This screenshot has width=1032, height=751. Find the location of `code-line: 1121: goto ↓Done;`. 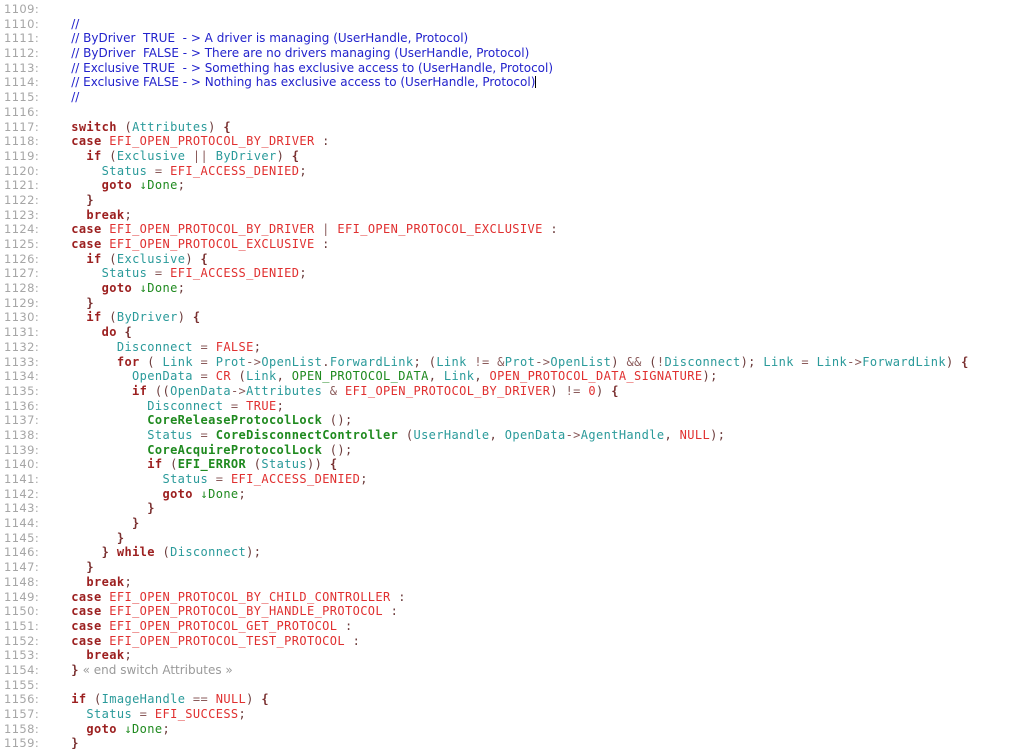

code-line: 1121: goto ↓Done; is located at coordinates (516, 185).